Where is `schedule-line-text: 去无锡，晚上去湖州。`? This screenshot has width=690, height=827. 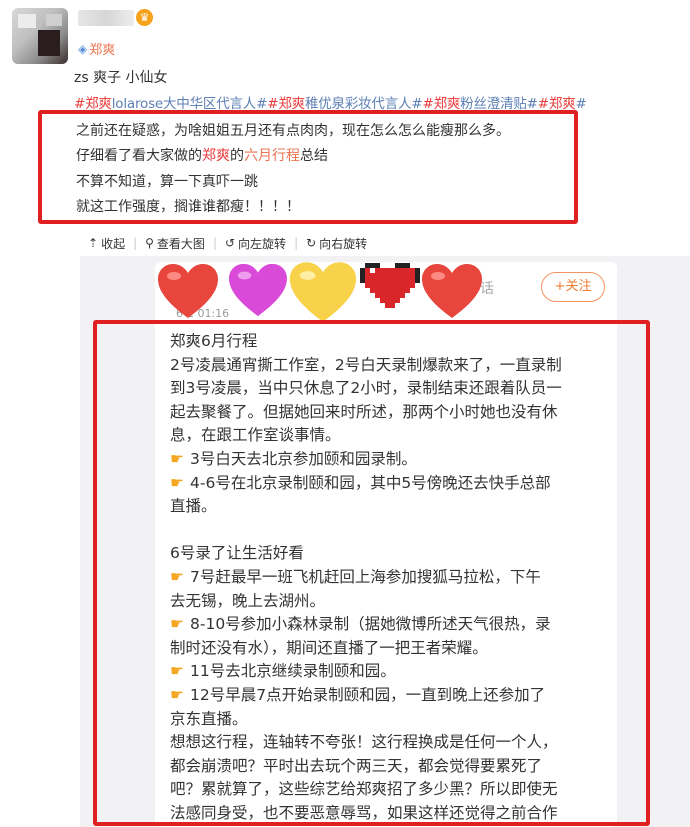
schedule-line-text: 去无锡，晚上去湖州。 is located at coordinates (248, 600).